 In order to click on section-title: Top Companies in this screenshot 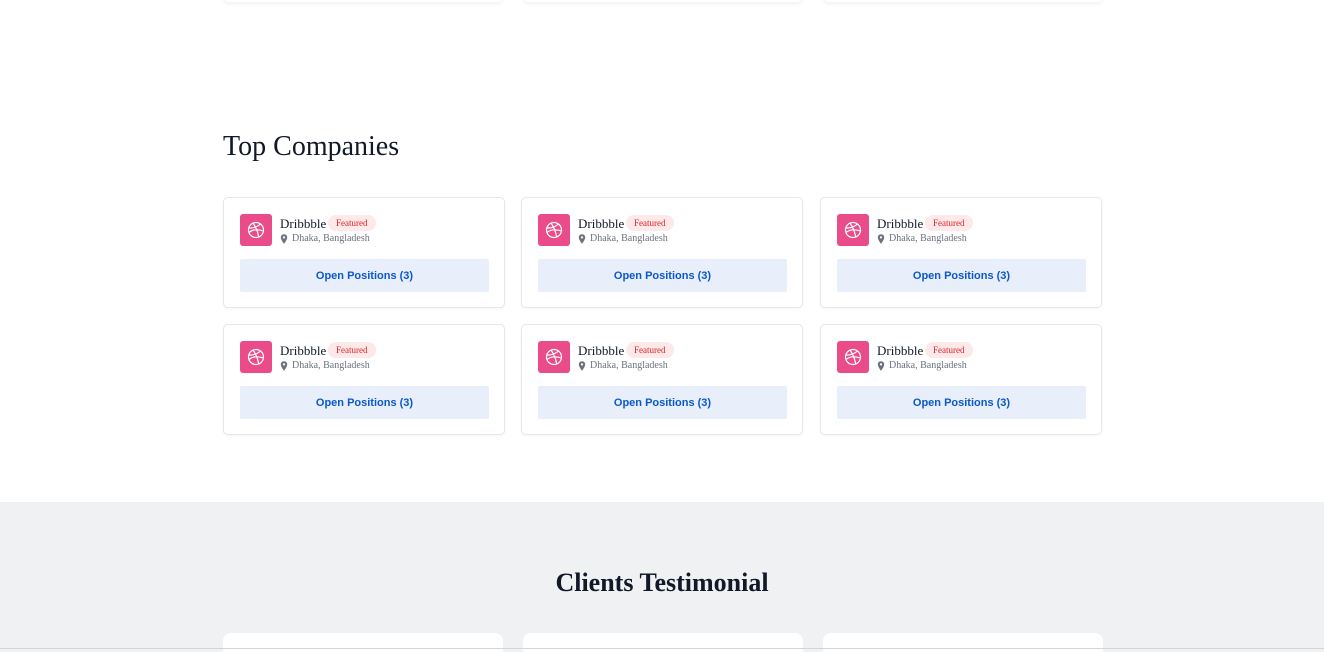, I will do `click(311, 146)`.